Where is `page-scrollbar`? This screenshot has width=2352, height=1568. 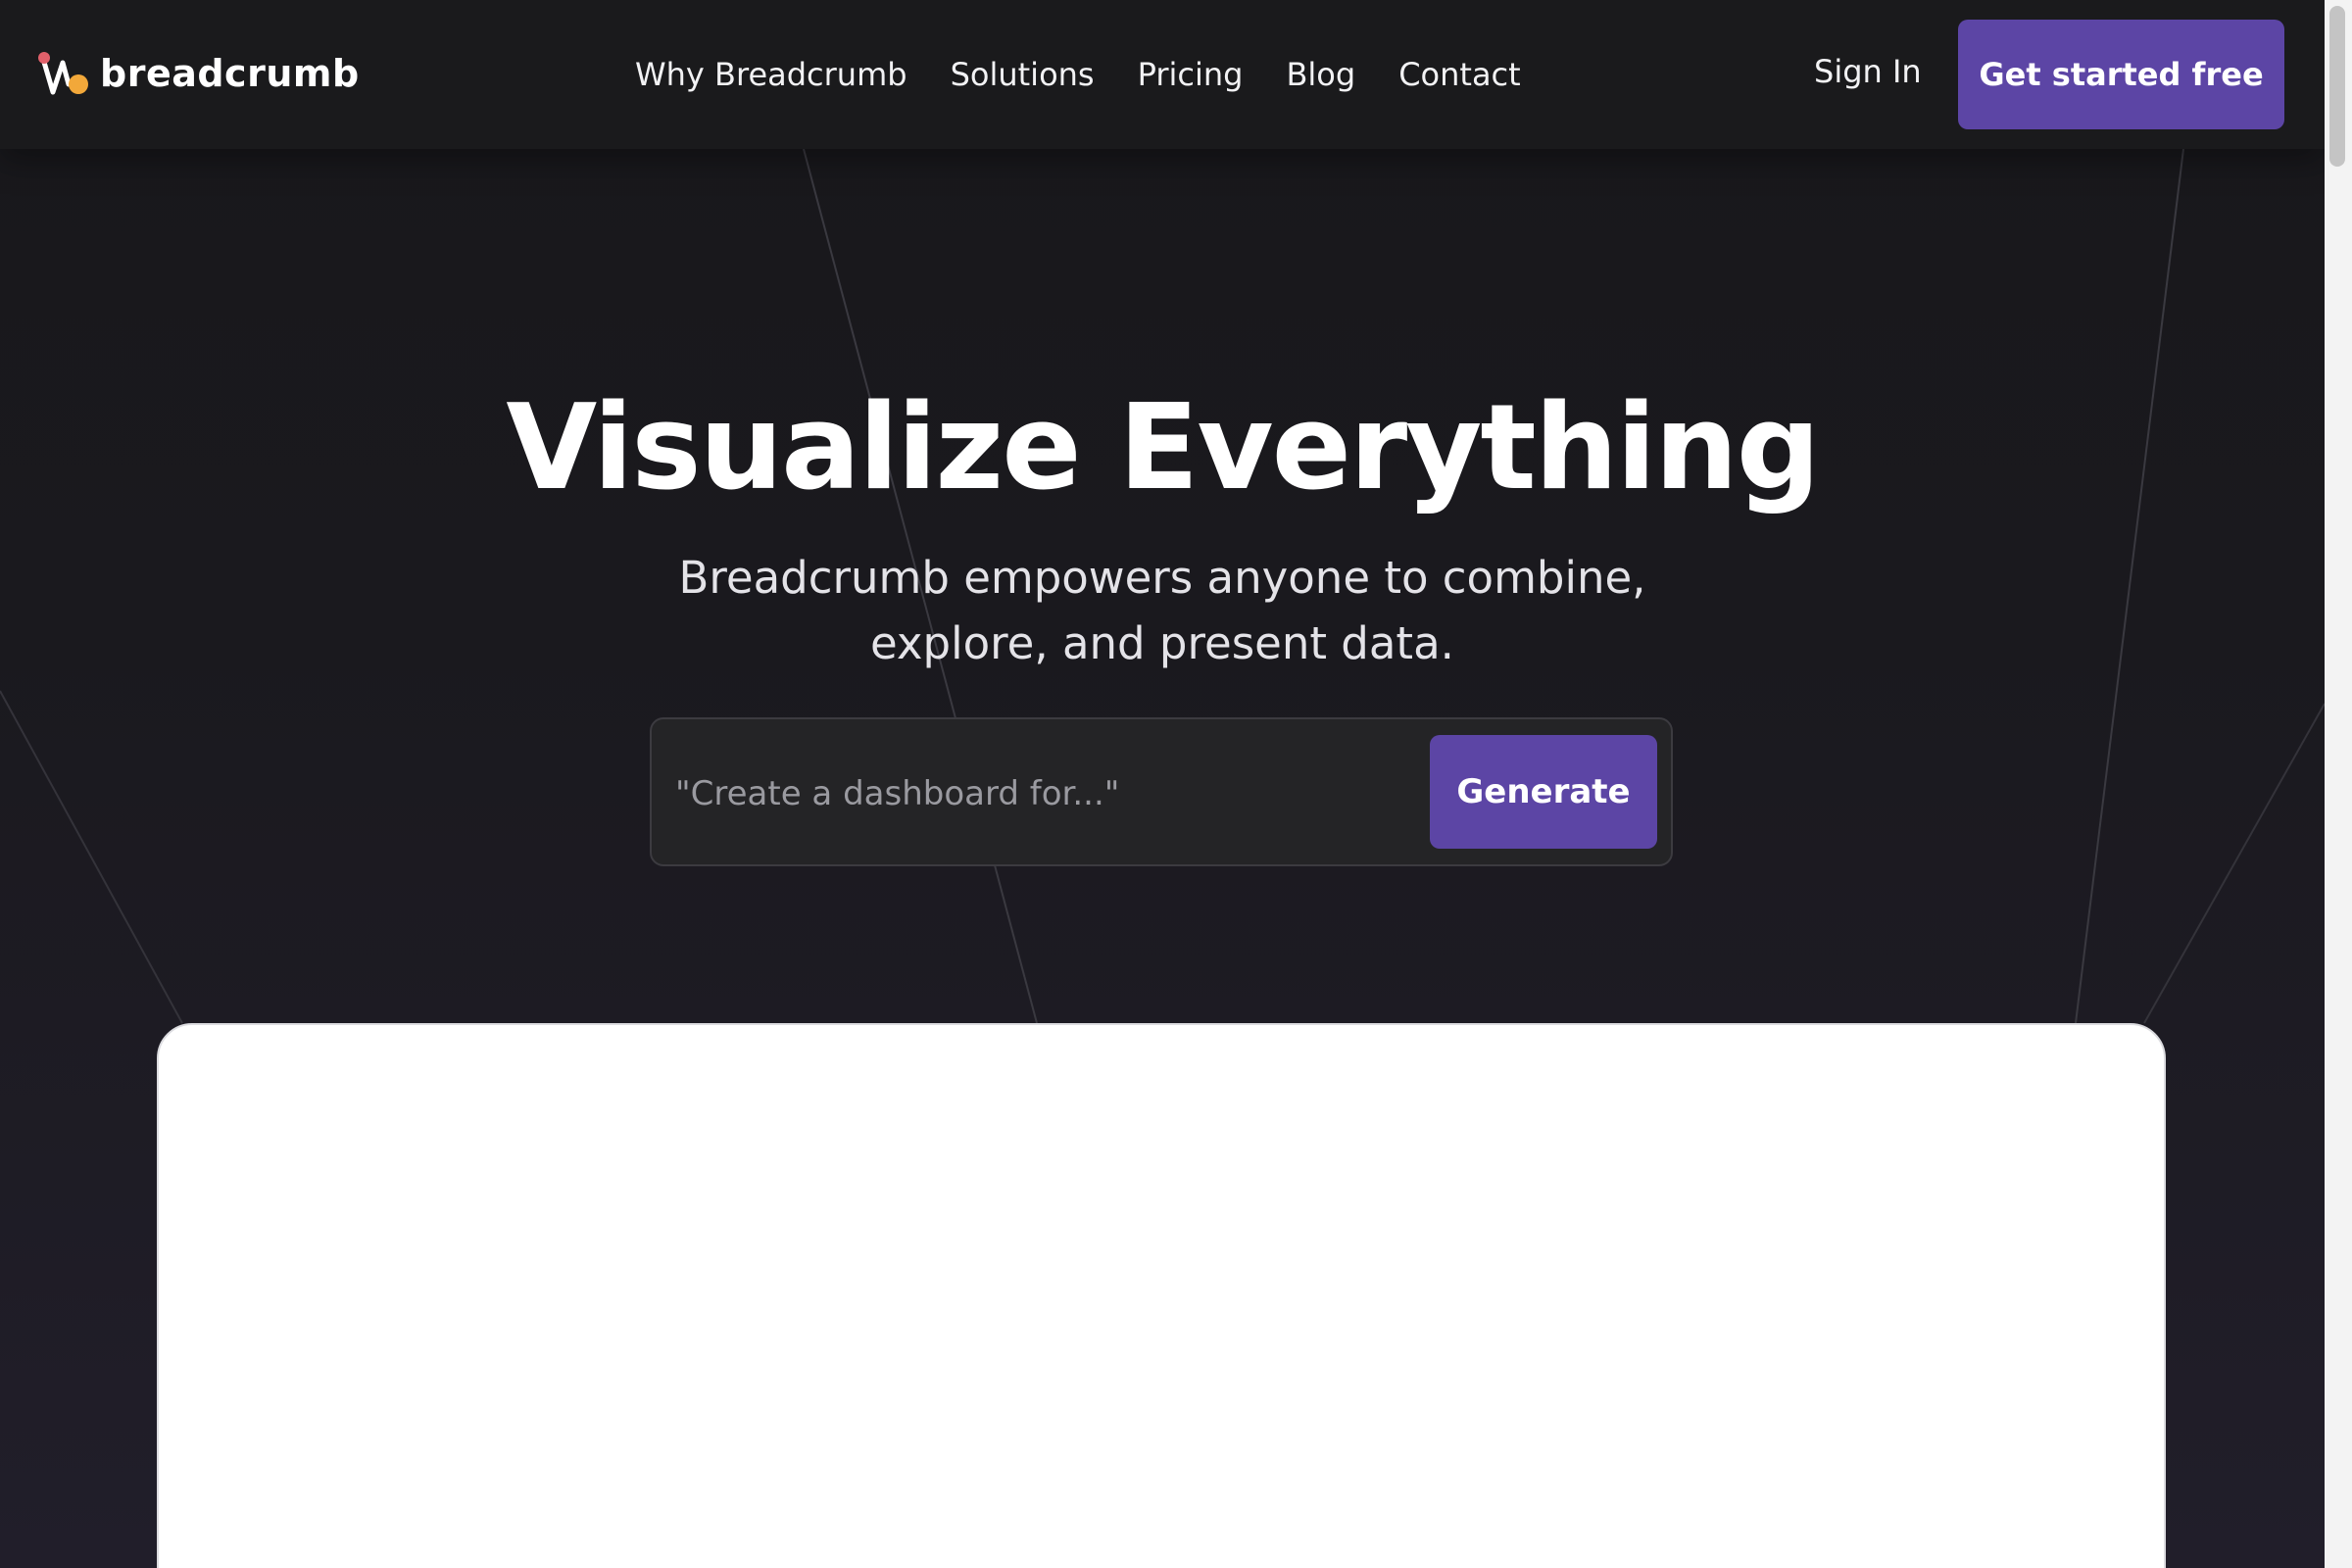
page-scrollbar is located at coordinates (2338, 784).